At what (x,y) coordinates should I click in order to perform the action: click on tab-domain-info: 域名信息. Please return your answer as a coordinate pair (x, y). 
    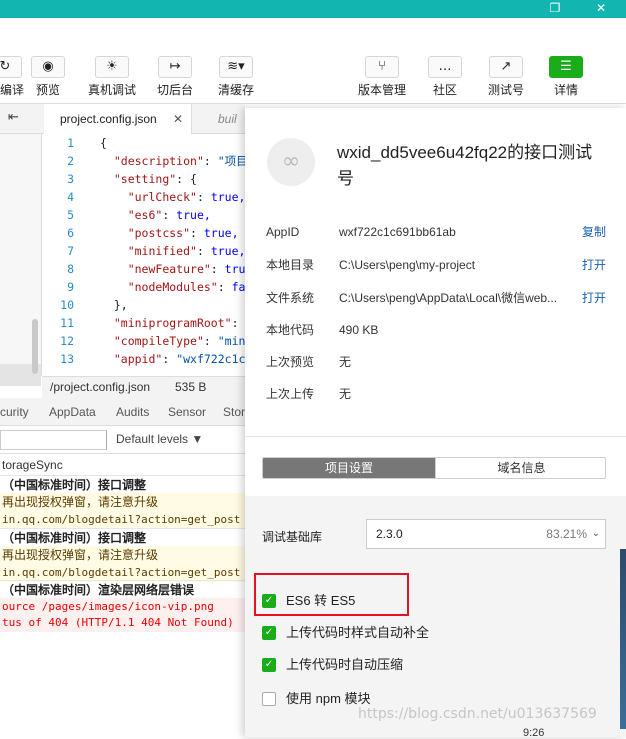
    Looking at the image, I should click on (520, 468).